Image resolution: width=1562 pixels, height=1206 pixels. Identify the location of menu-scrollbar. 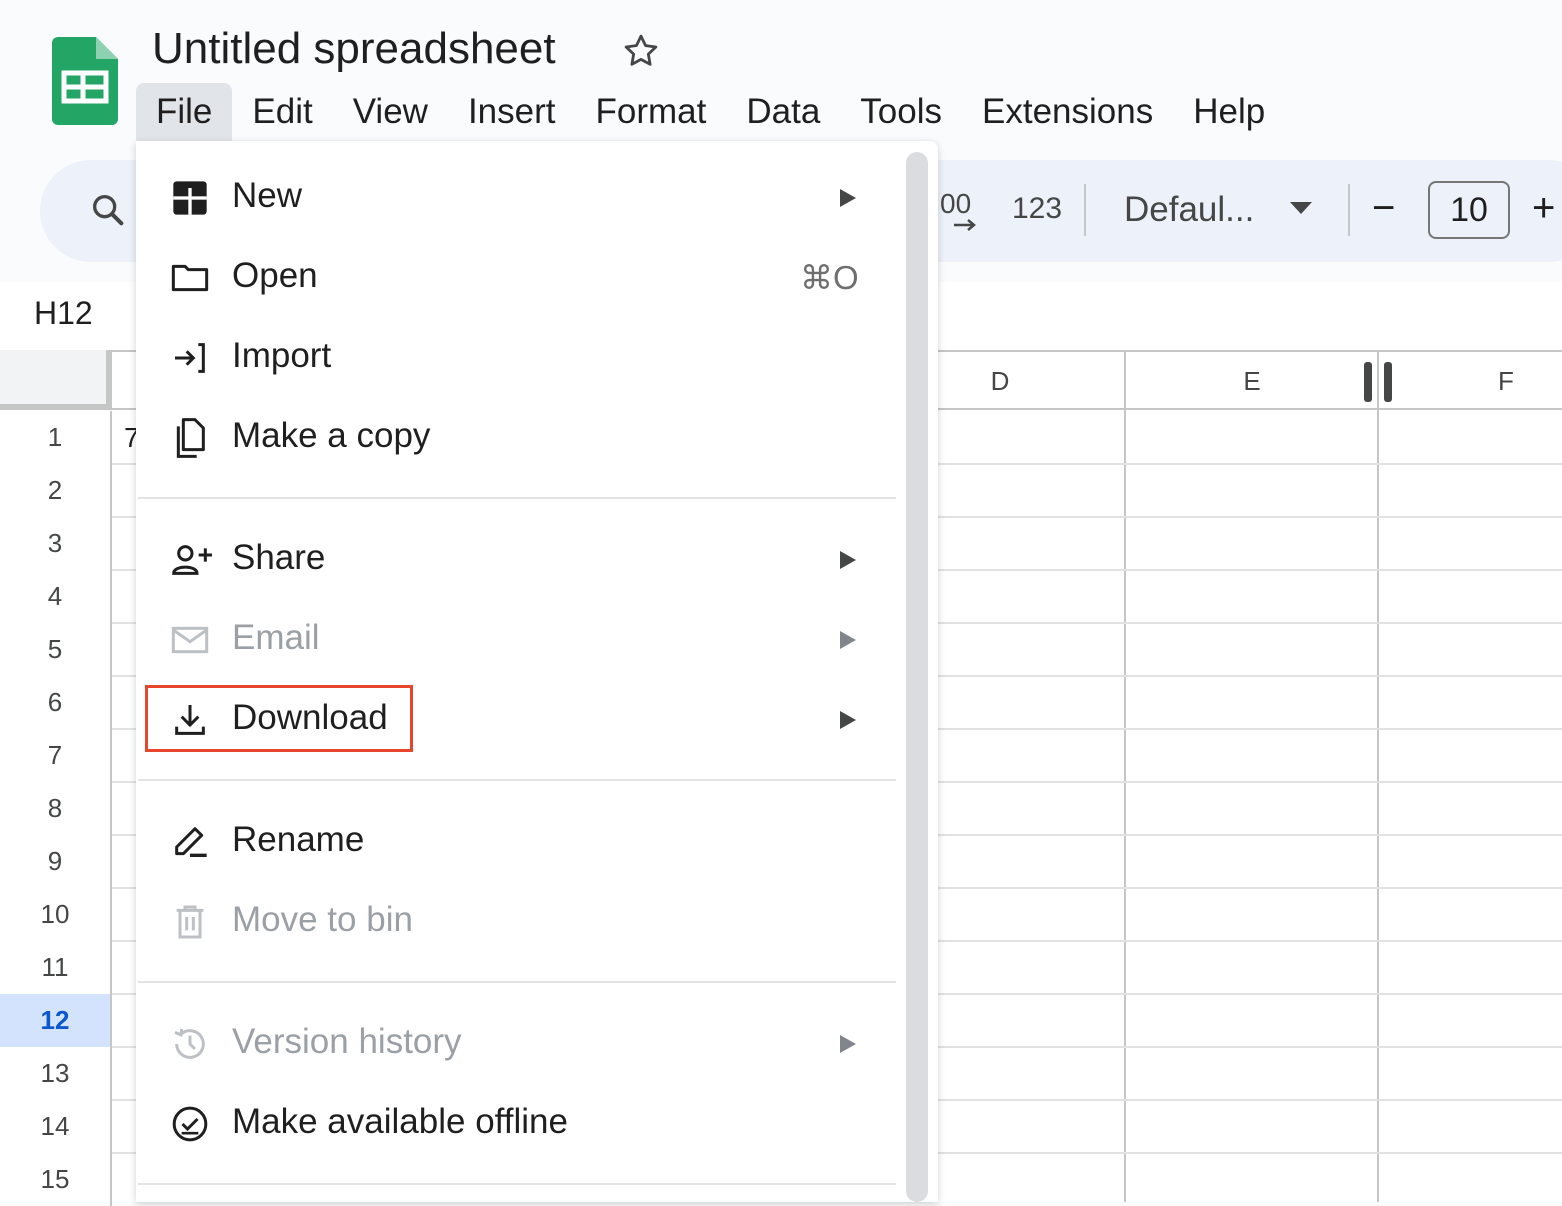
(917, 677).